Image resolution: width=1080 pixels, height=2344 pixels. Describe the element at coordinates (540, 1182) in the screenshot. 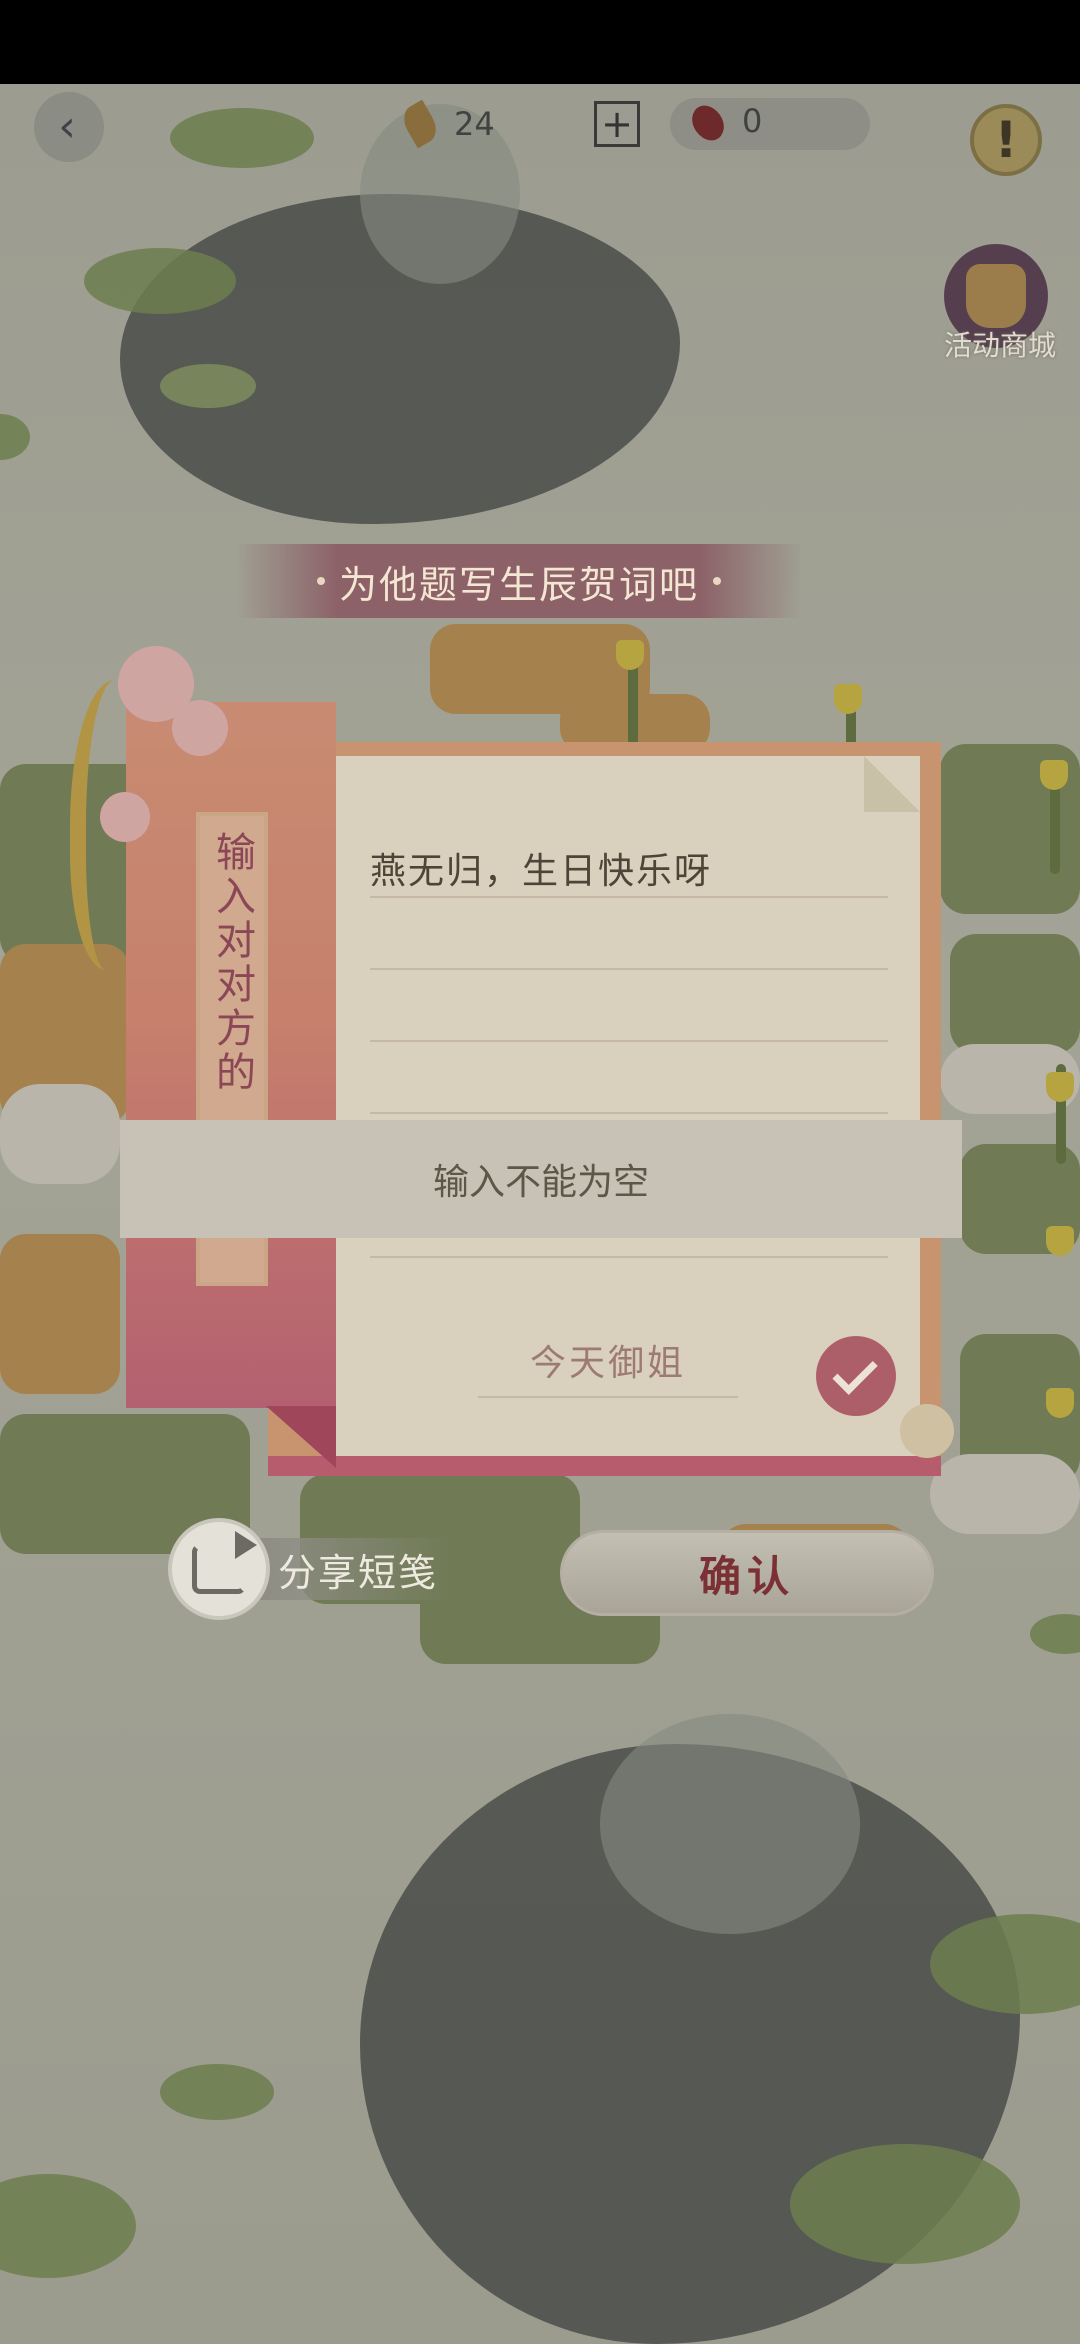

I see `toast-text: 输入不能为空` at that location.